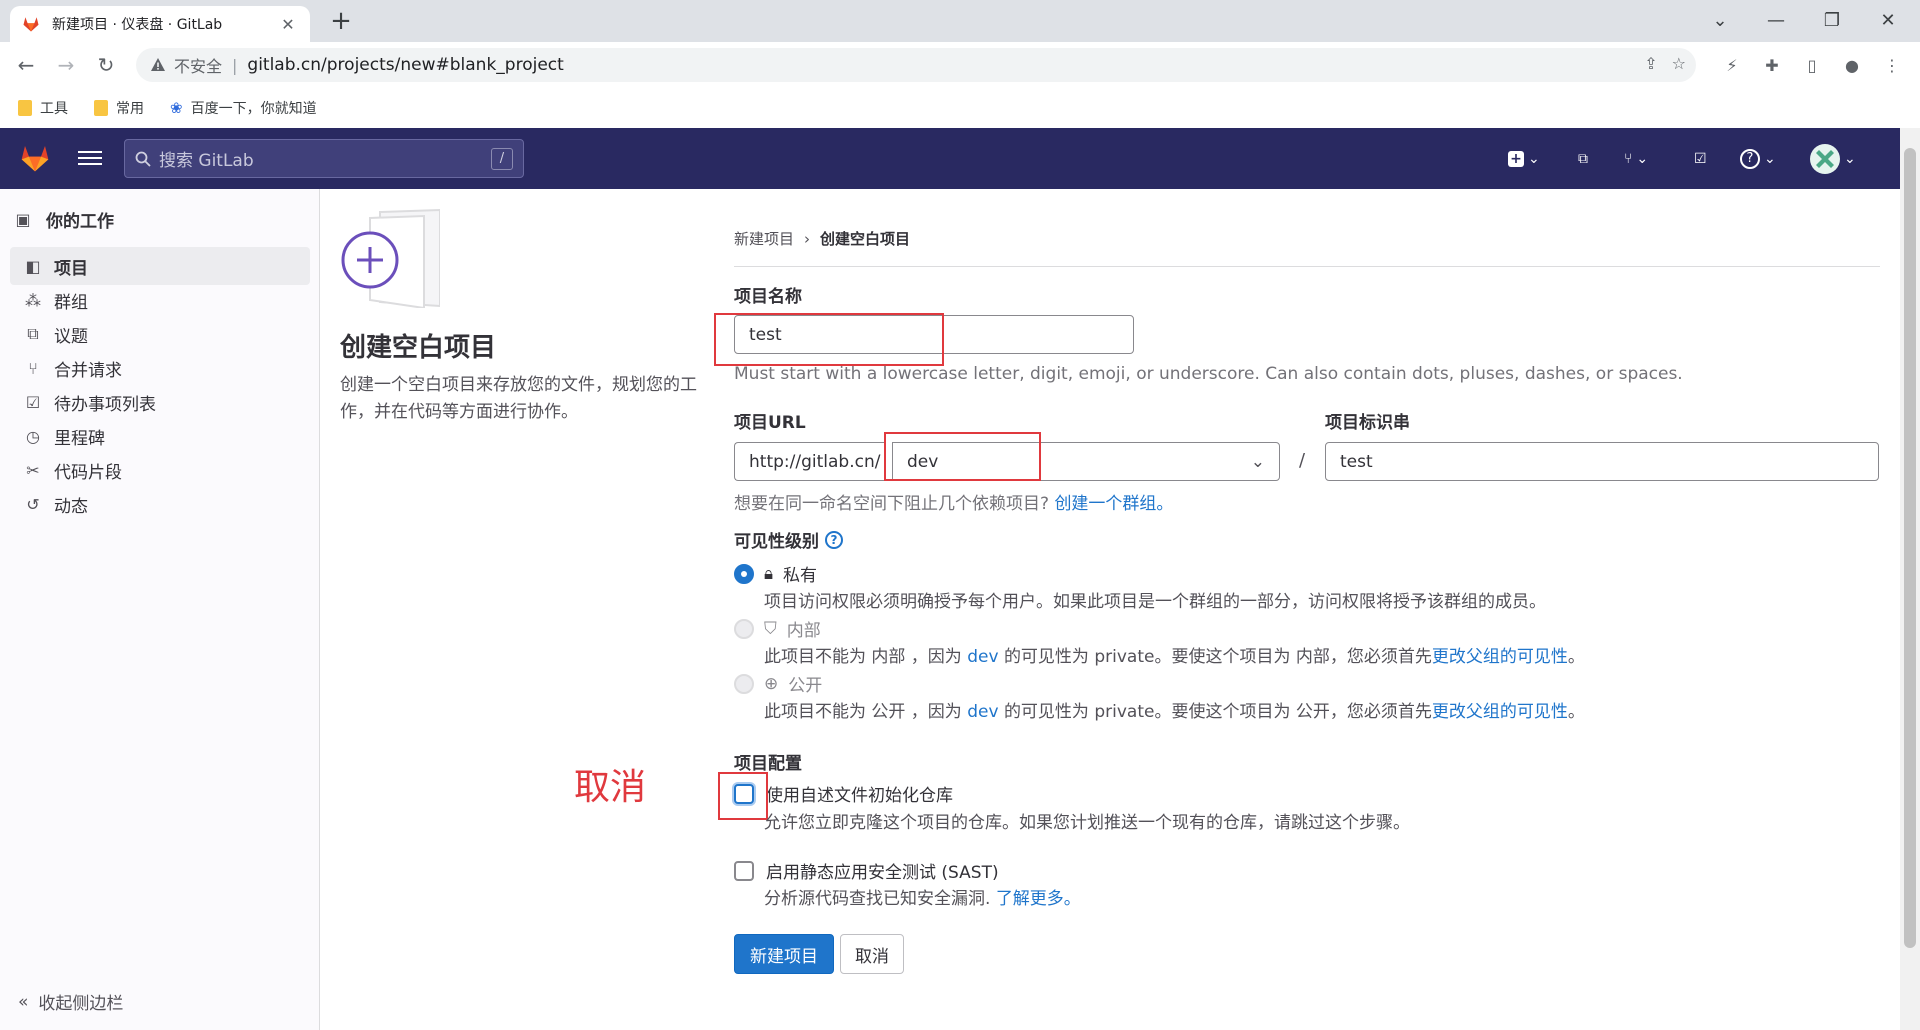 Image resolution: width=1920 pixels, height=1030 pixels. What do you see at coordinates (776, 542) in the screenshot?
I see `visibility-label: 可见性级别` at bounding box center [776, 542].